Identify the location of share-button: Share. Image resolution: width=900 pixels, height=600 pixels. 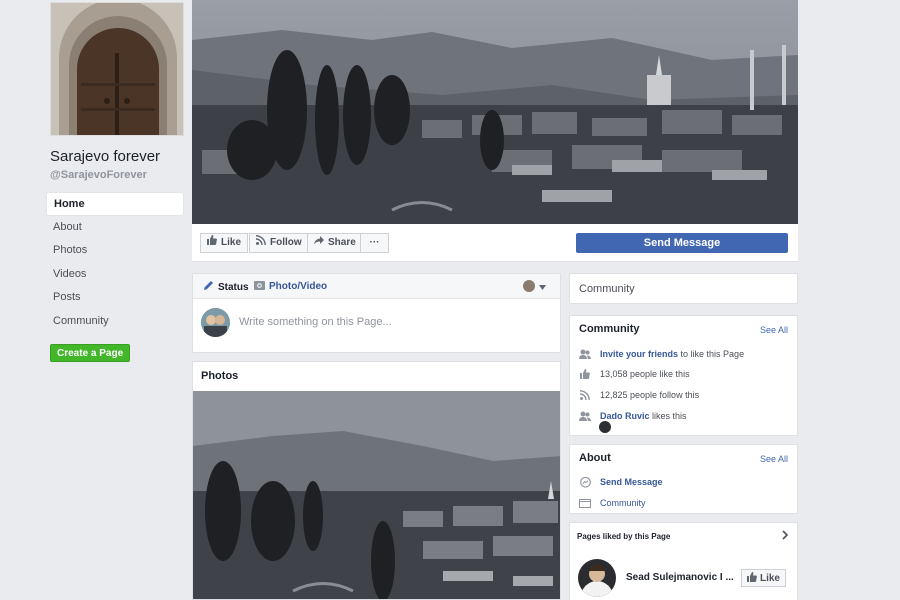
(335, 243).